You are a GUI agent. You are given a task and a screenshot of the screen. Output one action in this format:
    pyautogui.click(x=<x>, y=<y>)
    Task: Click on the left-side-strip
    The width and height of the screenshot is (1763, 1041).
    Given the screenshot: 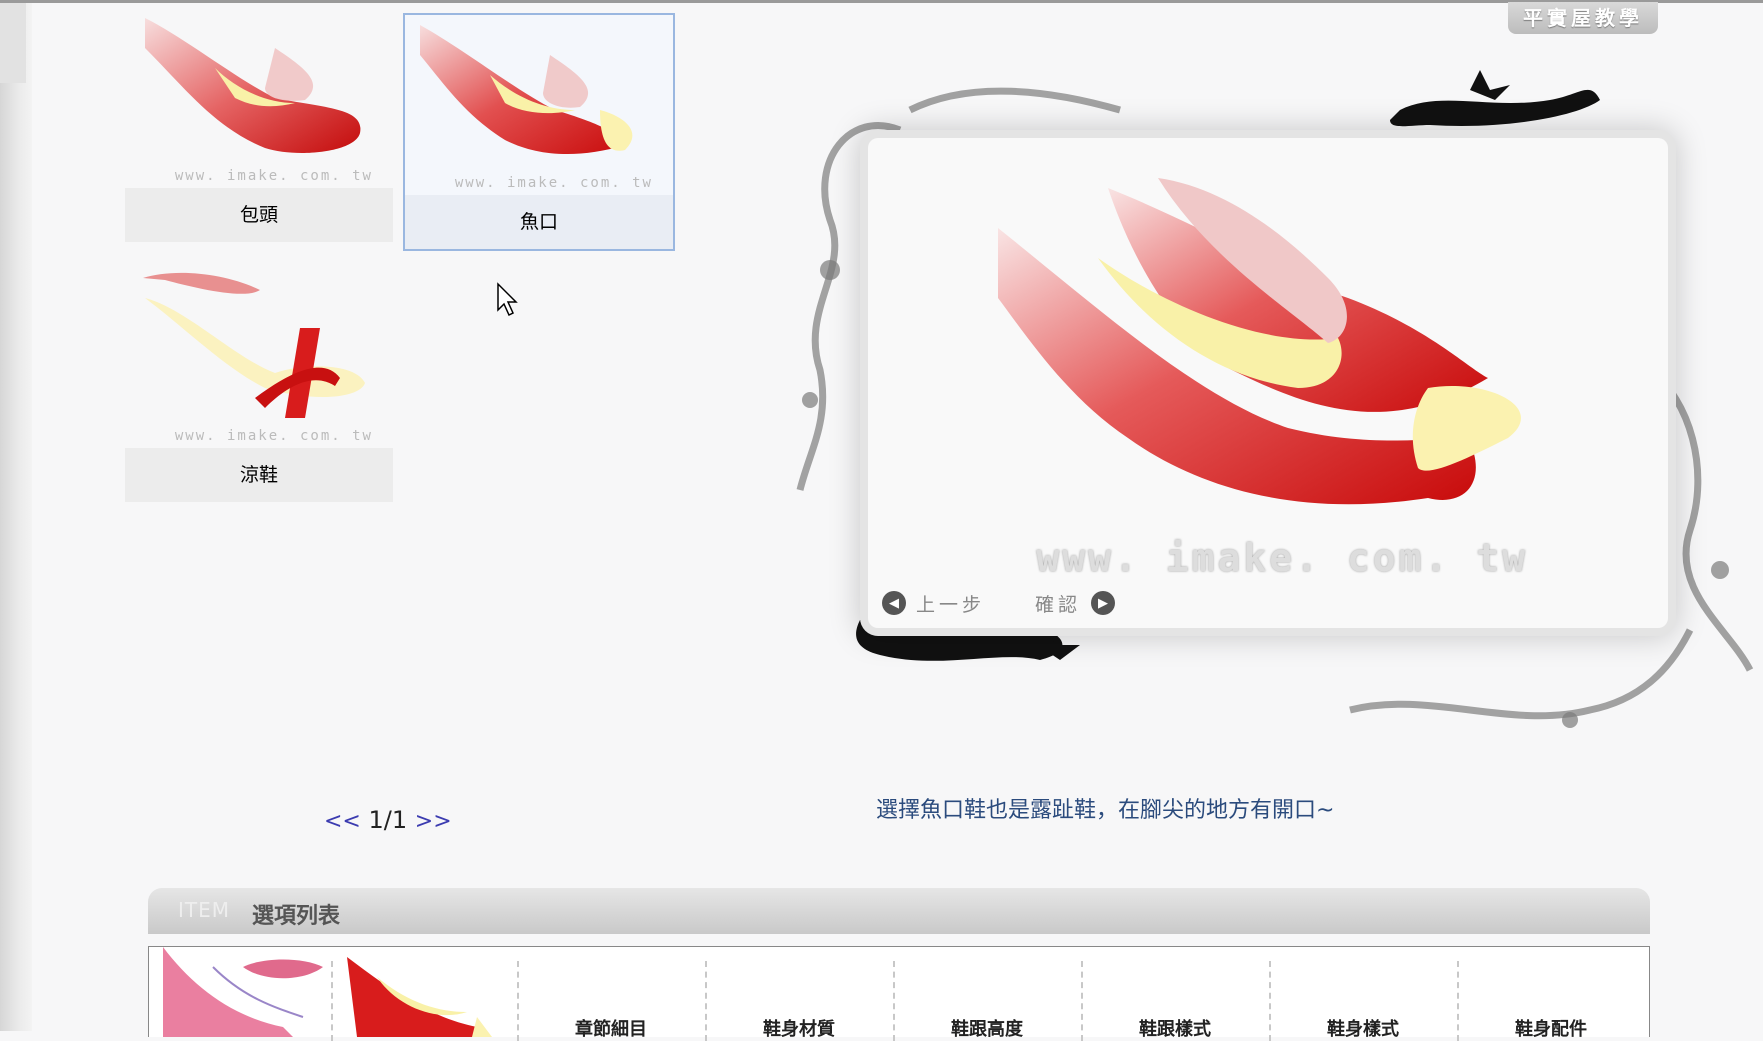 What is the action you would take?
    pyautogui.click(x=16, y=517)
    